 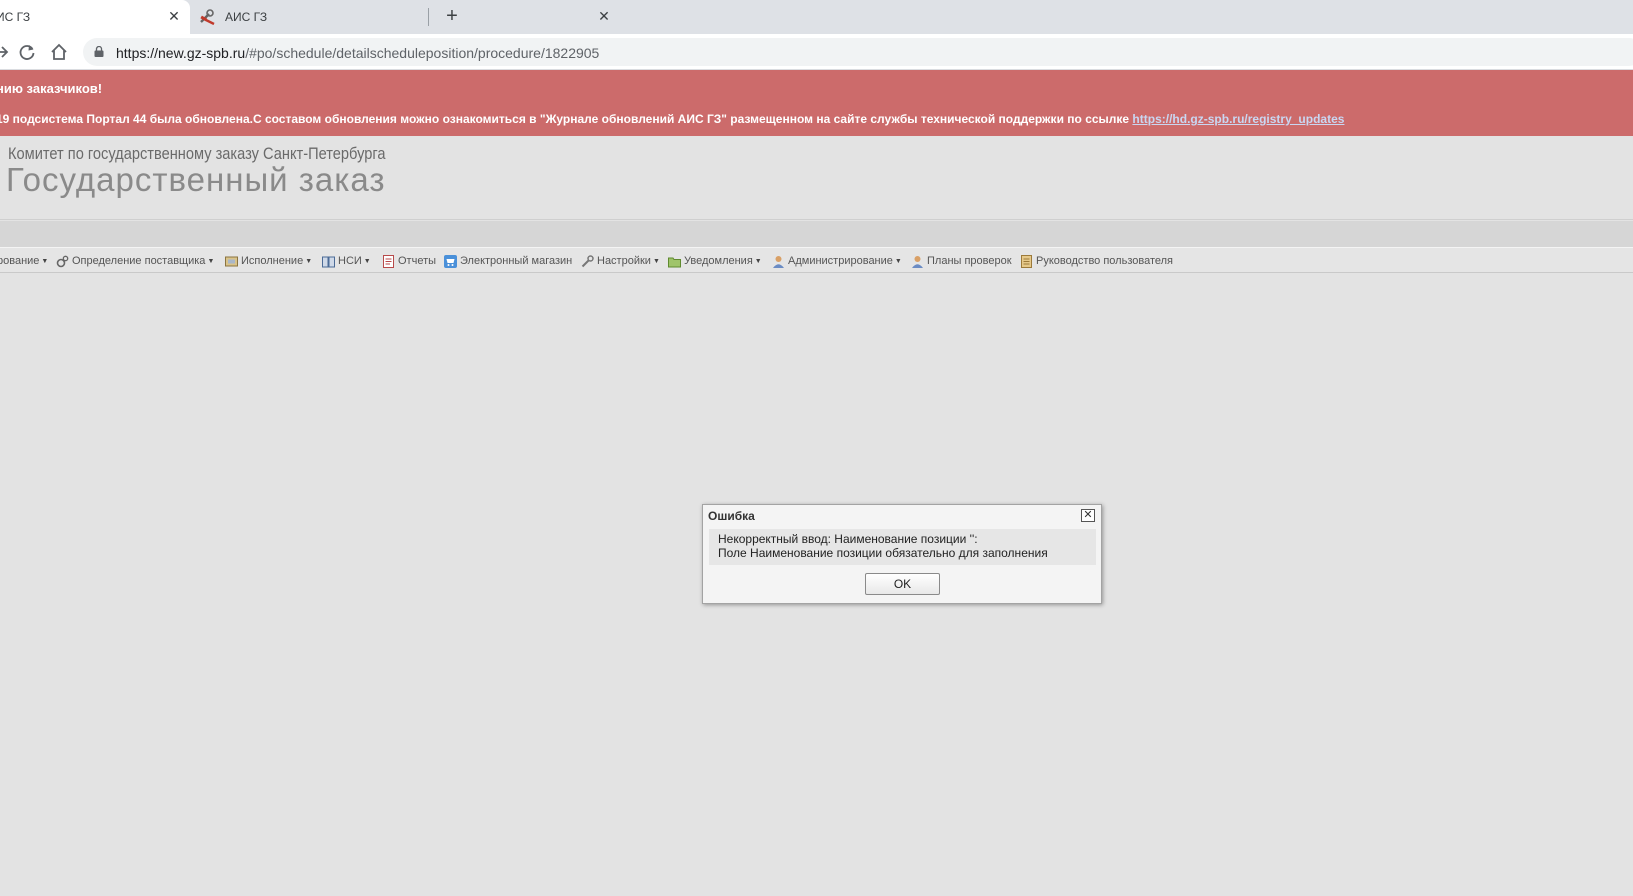 What do you see at coordinates (428, 17) in the screenshot?
I see `tab-separator` at bounding box center [428, 17].